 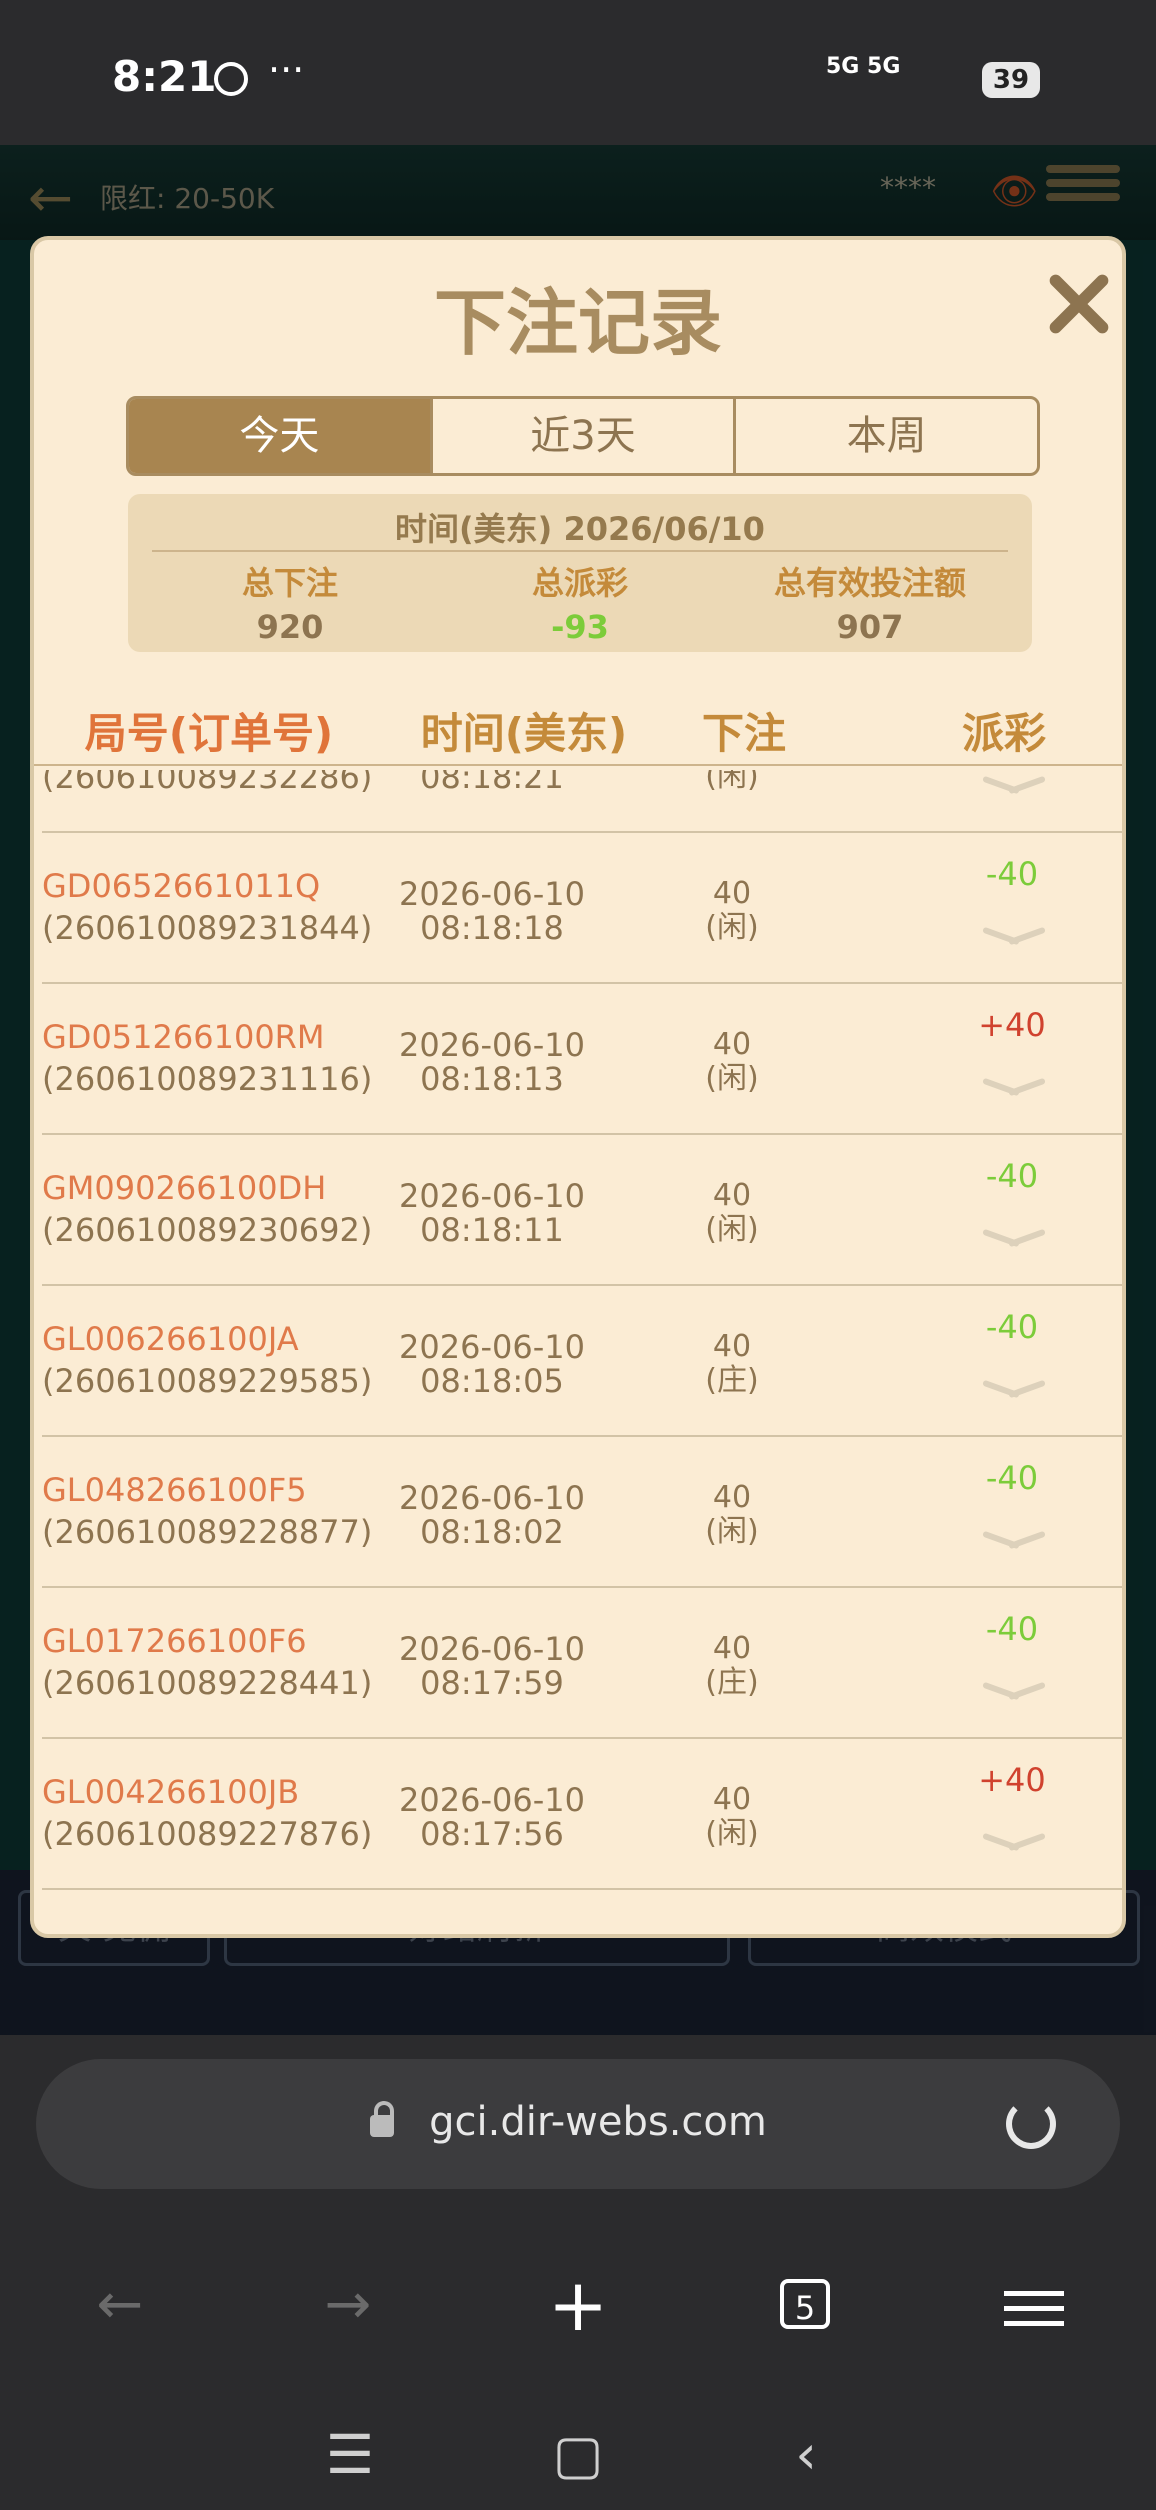 What do you see at coordinates (732, 1682) in the screenshot?
I see `bet-side: (庄)` at bounding box center [732, 1682].